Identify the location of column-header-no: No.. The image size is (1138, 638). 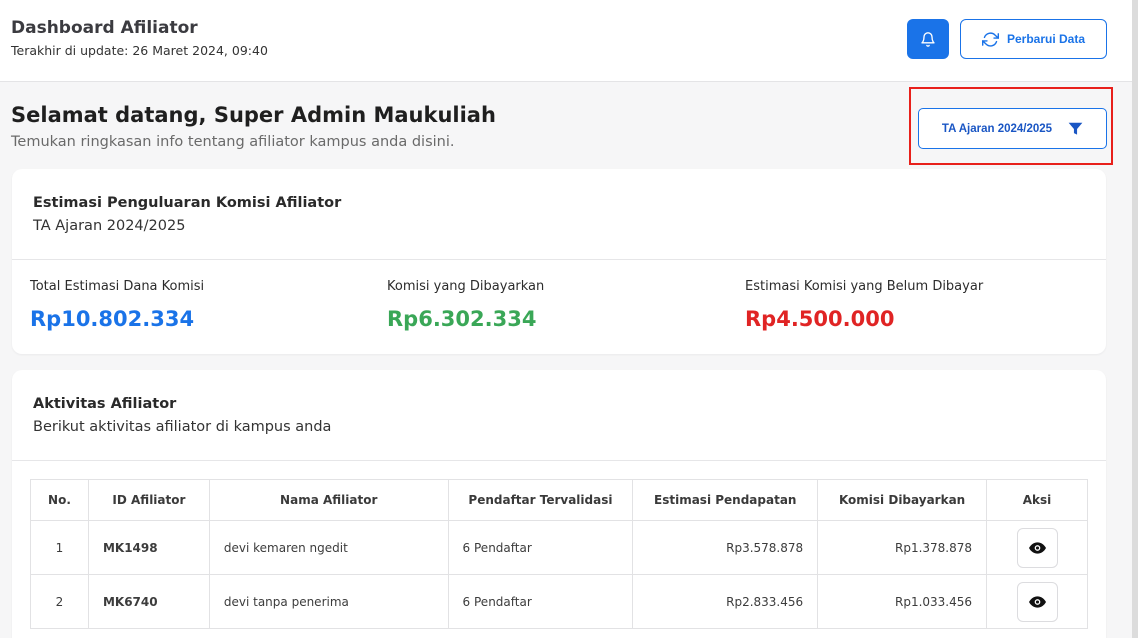
(59, 500).